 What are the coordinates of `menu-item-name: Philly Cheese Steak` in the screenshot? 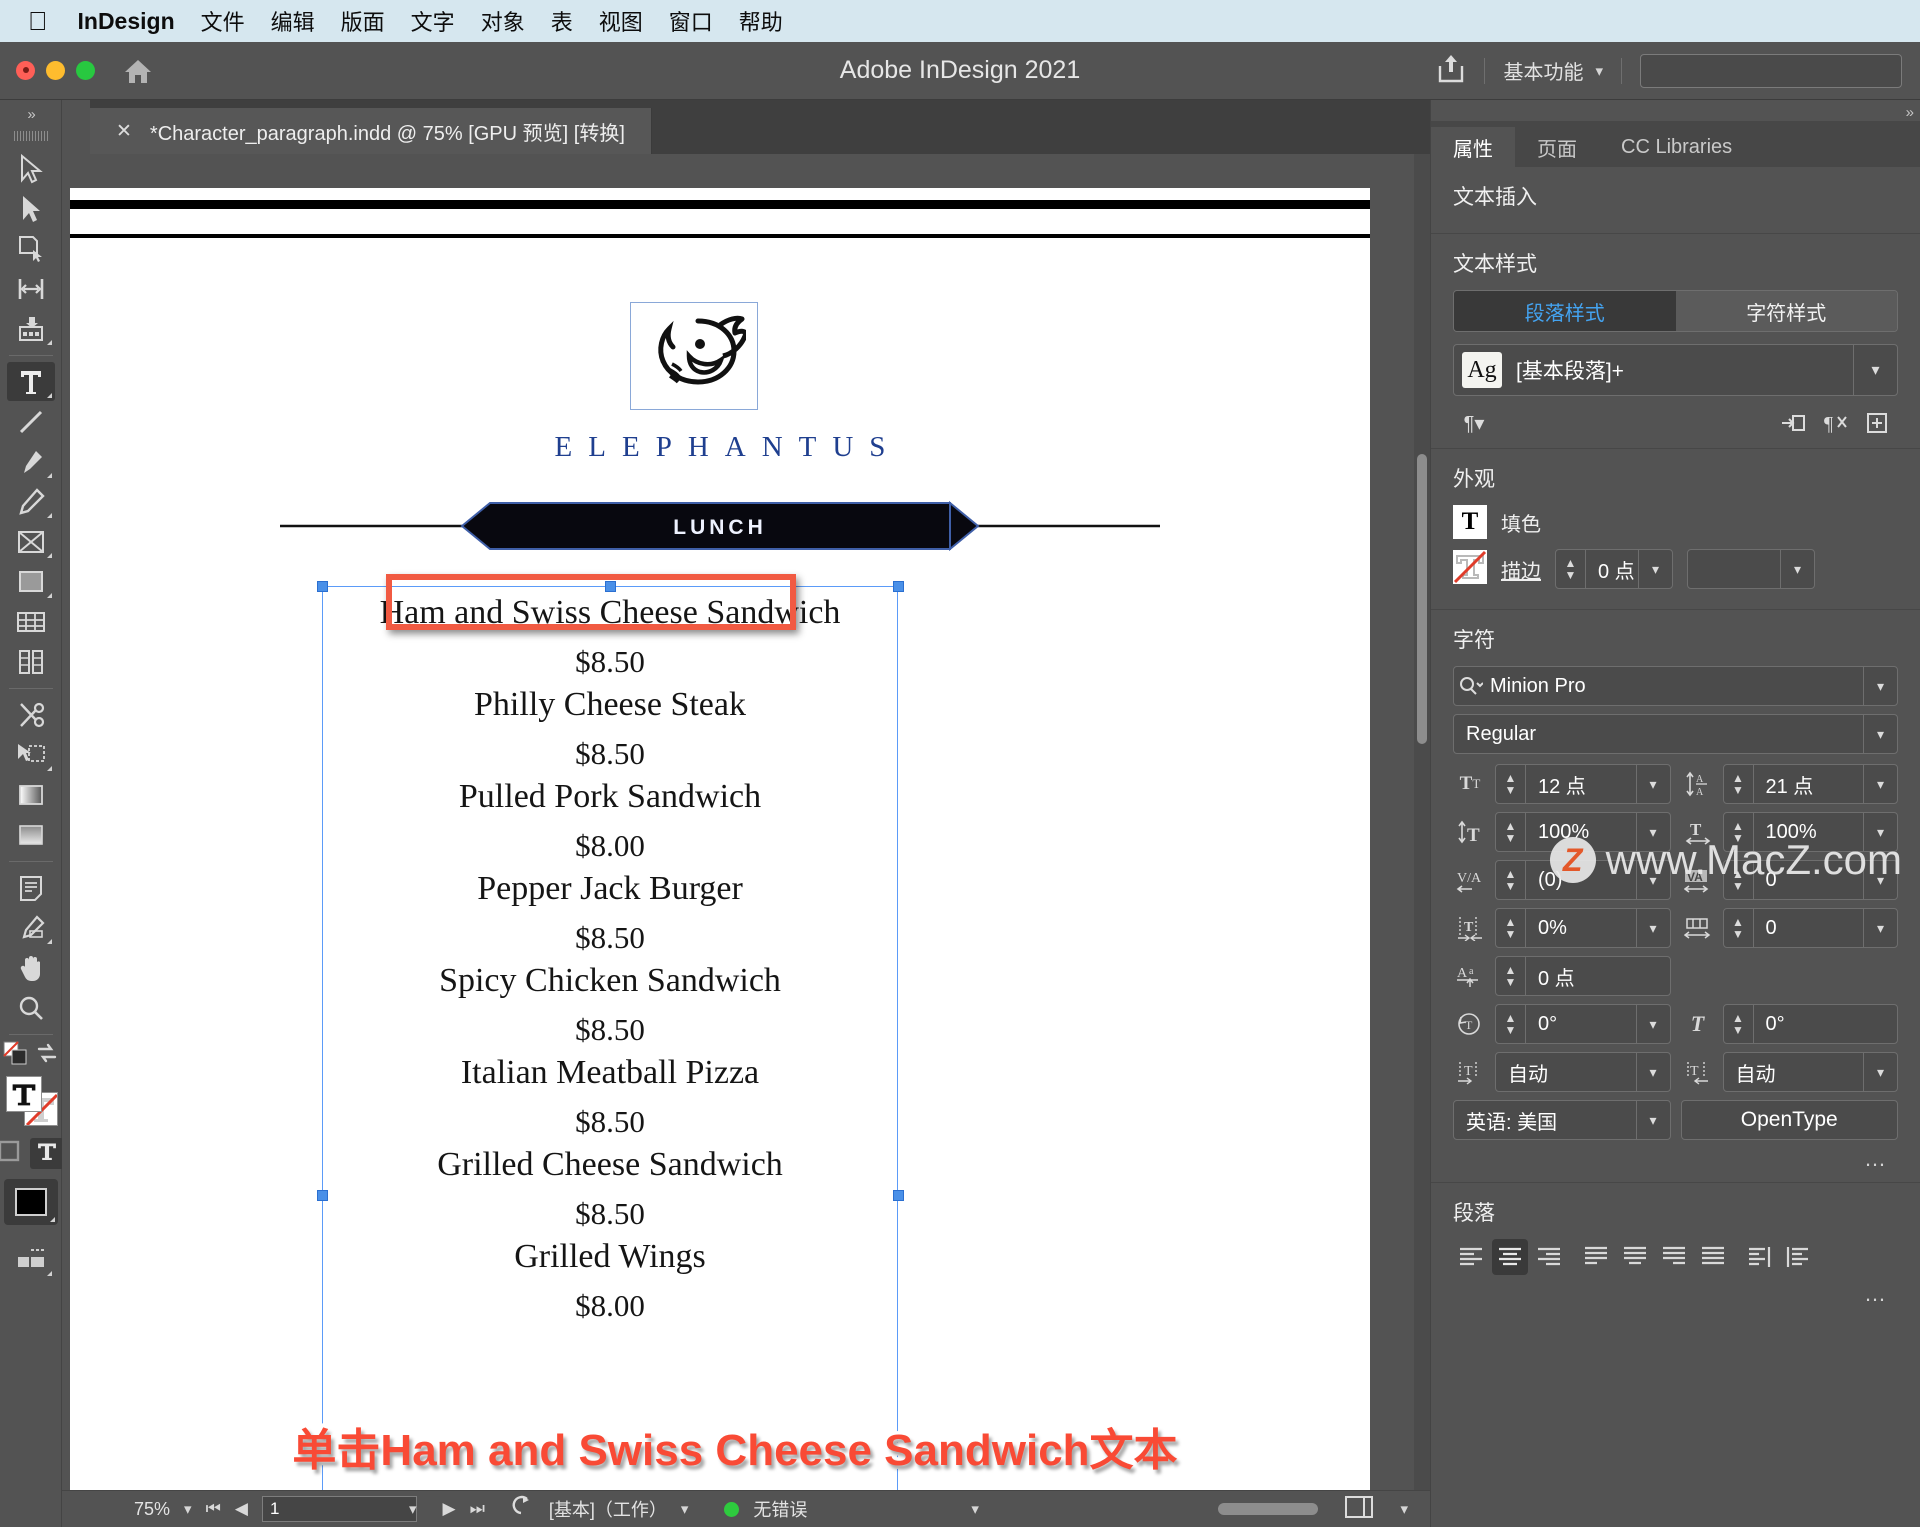 It's located at (610, 705).